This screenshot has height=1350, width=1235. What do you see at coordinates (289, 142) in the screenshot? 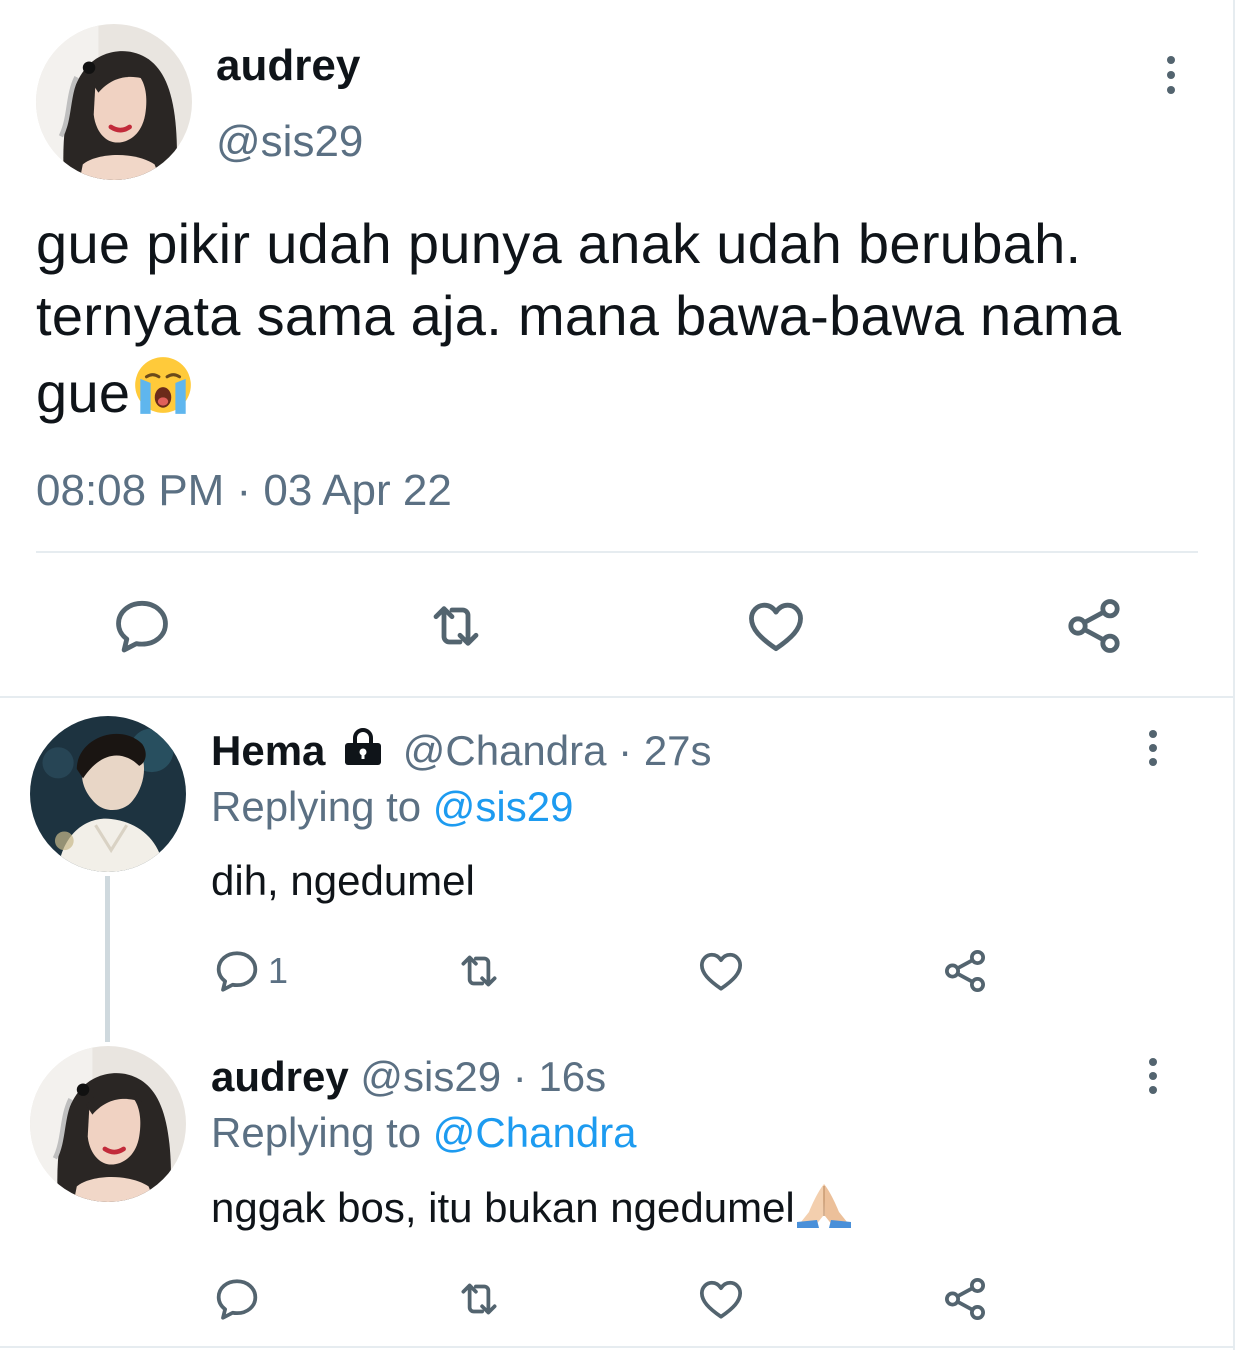
I see `author-handle: @sis29` at bounding box center [289, 142].